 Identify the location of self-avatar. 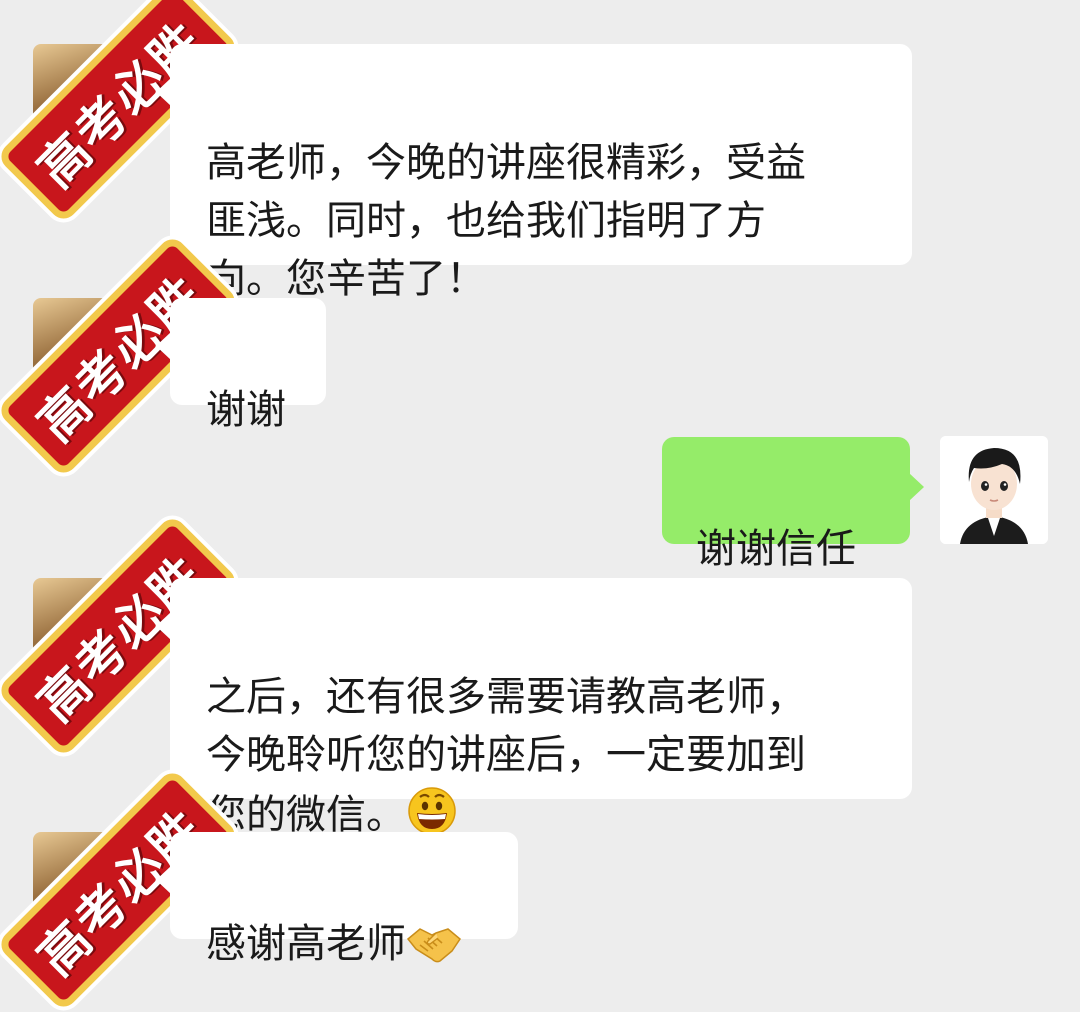
(994, 490).